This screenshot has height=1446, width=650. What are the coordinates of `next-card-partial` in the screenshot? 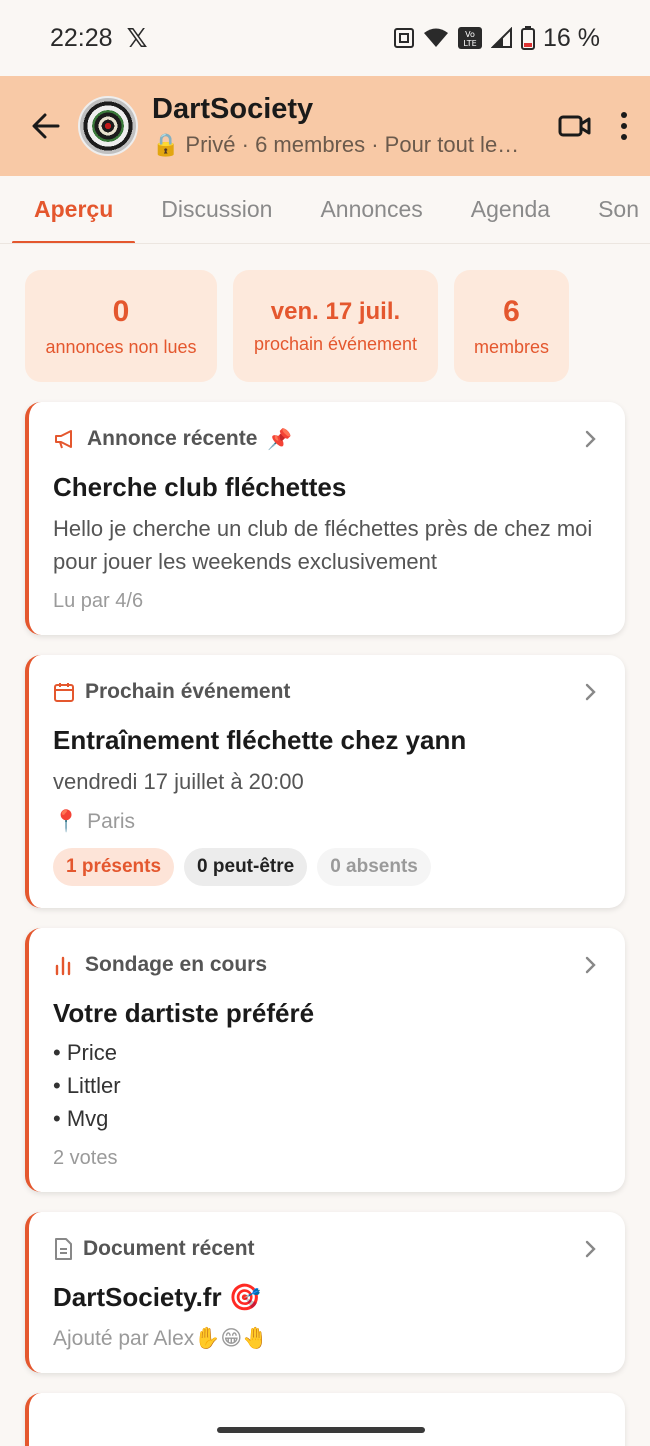 It's located at (325, 1419).